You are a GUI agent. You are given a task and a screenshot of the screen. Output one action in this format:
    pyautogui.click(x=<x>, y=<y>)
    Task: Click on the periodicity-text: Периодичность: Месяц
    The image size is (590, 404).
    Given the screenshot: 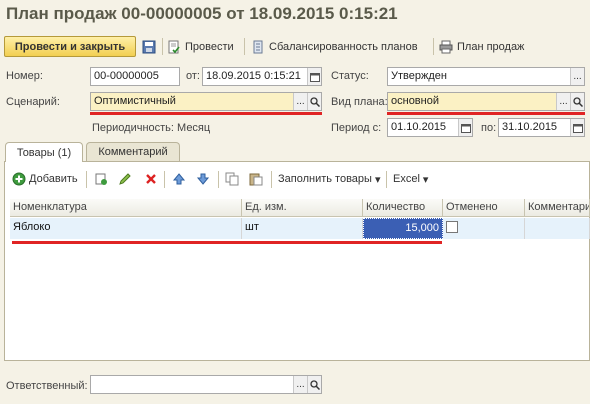 What is the action you would take?
    pyautogui.click(x=151, y=128)
    